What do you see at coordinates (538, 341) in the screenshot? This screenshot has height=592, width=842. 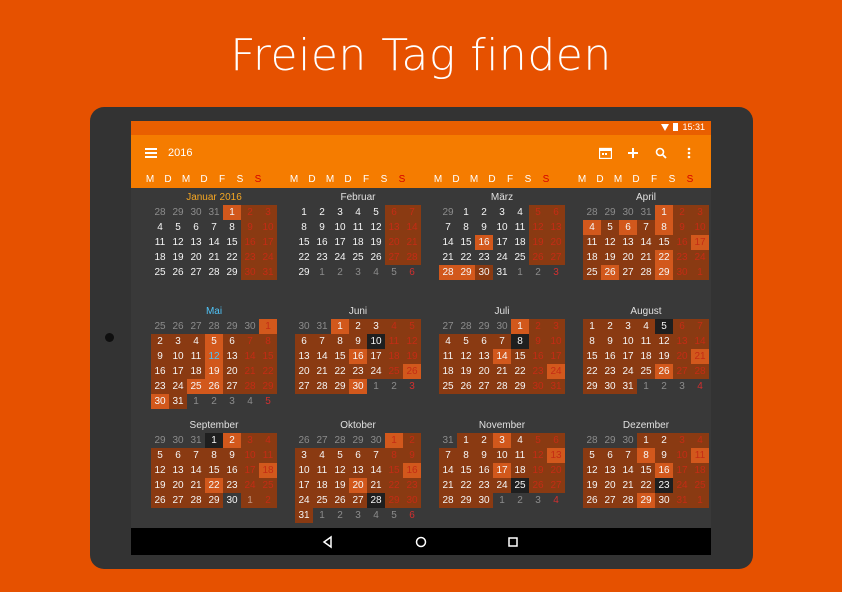 I see `day-cell: 9` at bounding box center [538, 341].